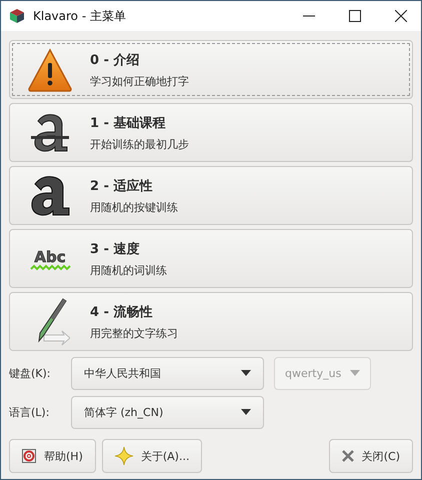 The width and height of the screenshot is (422, 480). Describe the element at coordinates (134, 207) in the screenshot. I see `lesson-description: 用随机的按键训练` at that location.